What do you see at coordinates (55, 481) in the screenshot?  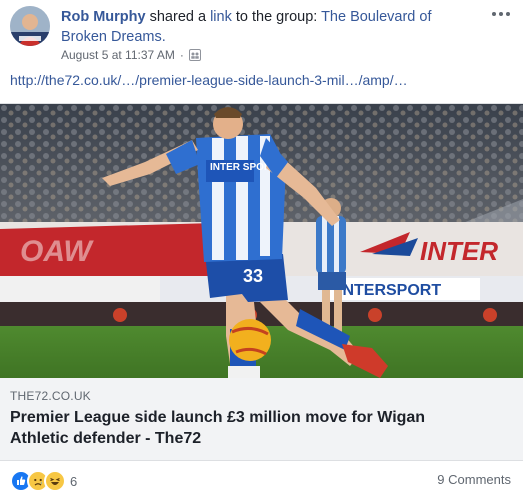 I see `haha-icon` at bounding box center [55, 481].